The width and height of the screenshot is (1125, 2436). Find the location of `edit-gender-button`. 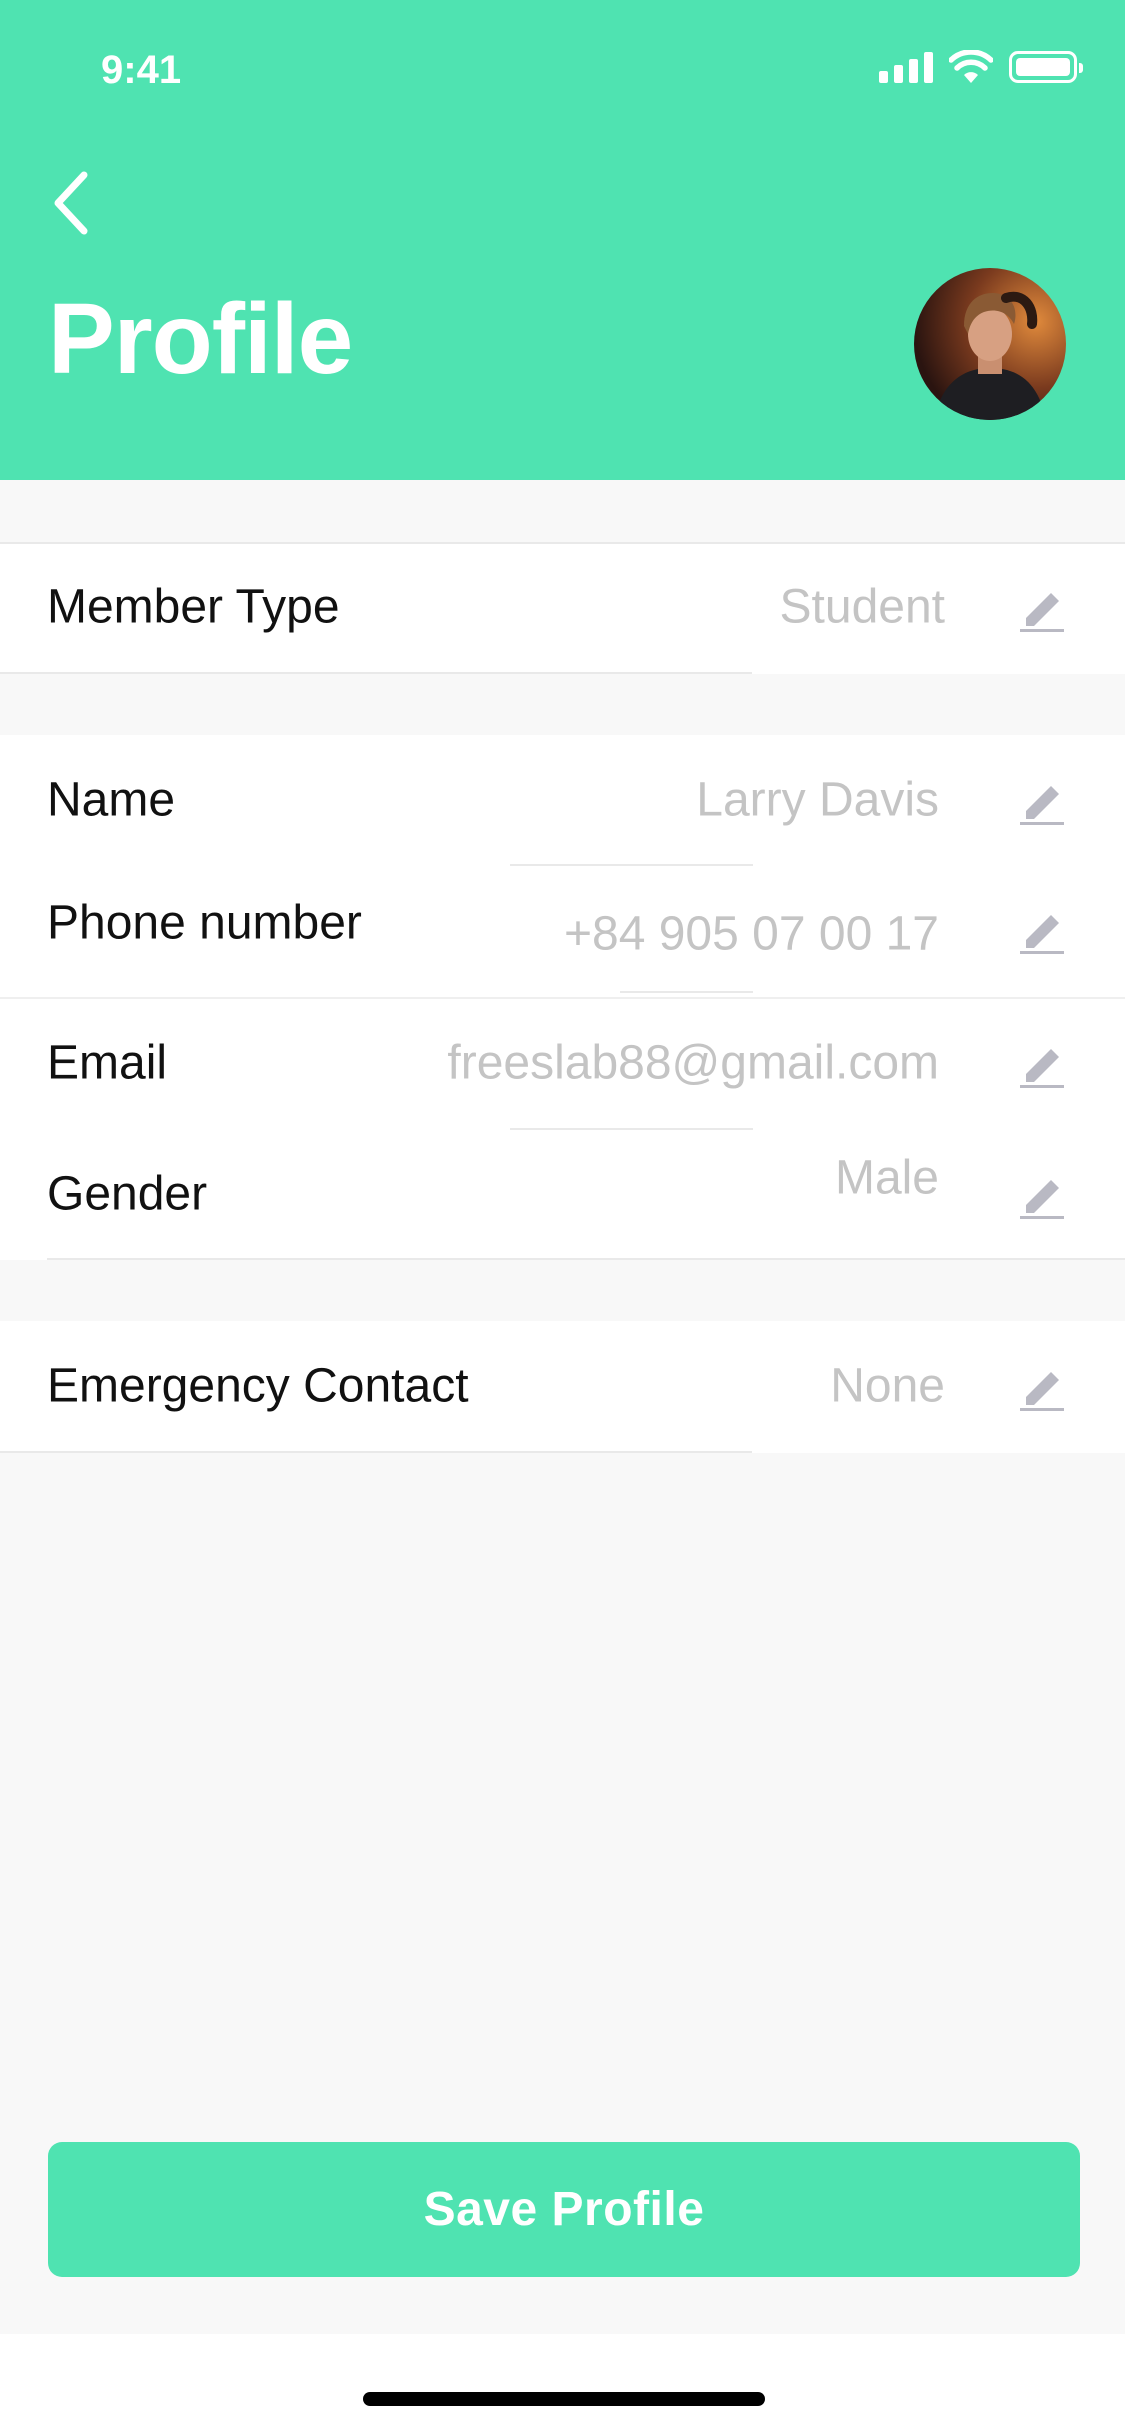

edit-gender-button is located at coordinates (1041, 1194).